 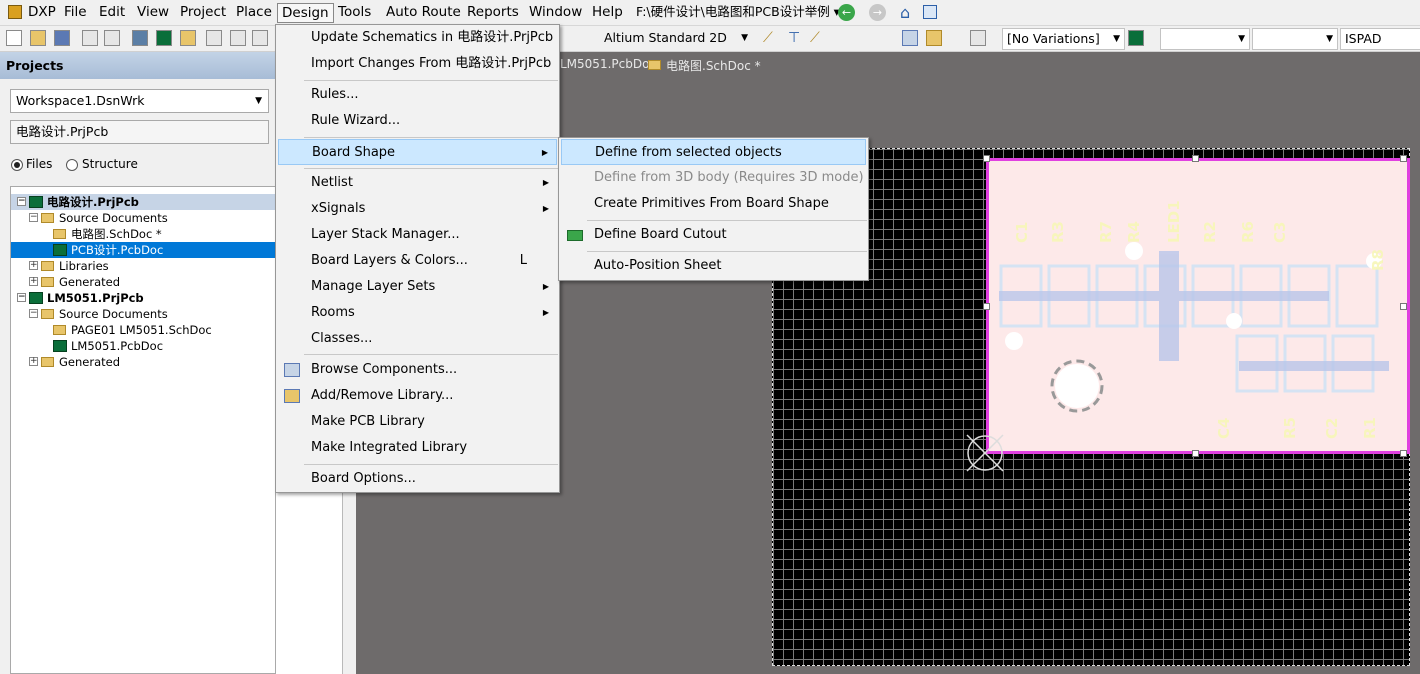 What do you see at coordinates (910, 38) in the screenshot?
I see `fill-icon` at bounding box center [910, 38].